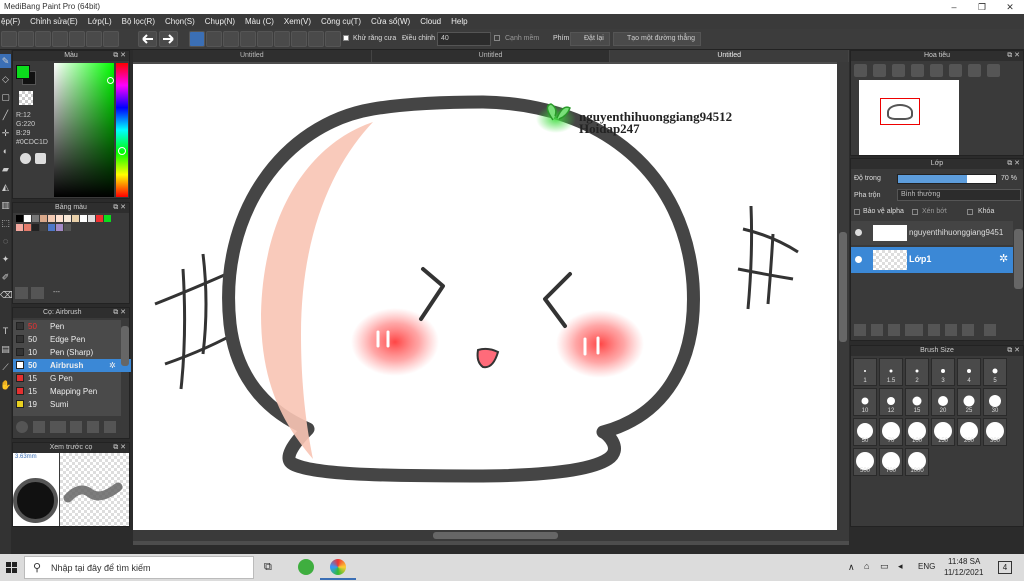 This screenshot has height=581, width=1024. Describe the element at coordinates (180, 21) in the screenshot. I see `menu-select: Chọn(S)` at that location.